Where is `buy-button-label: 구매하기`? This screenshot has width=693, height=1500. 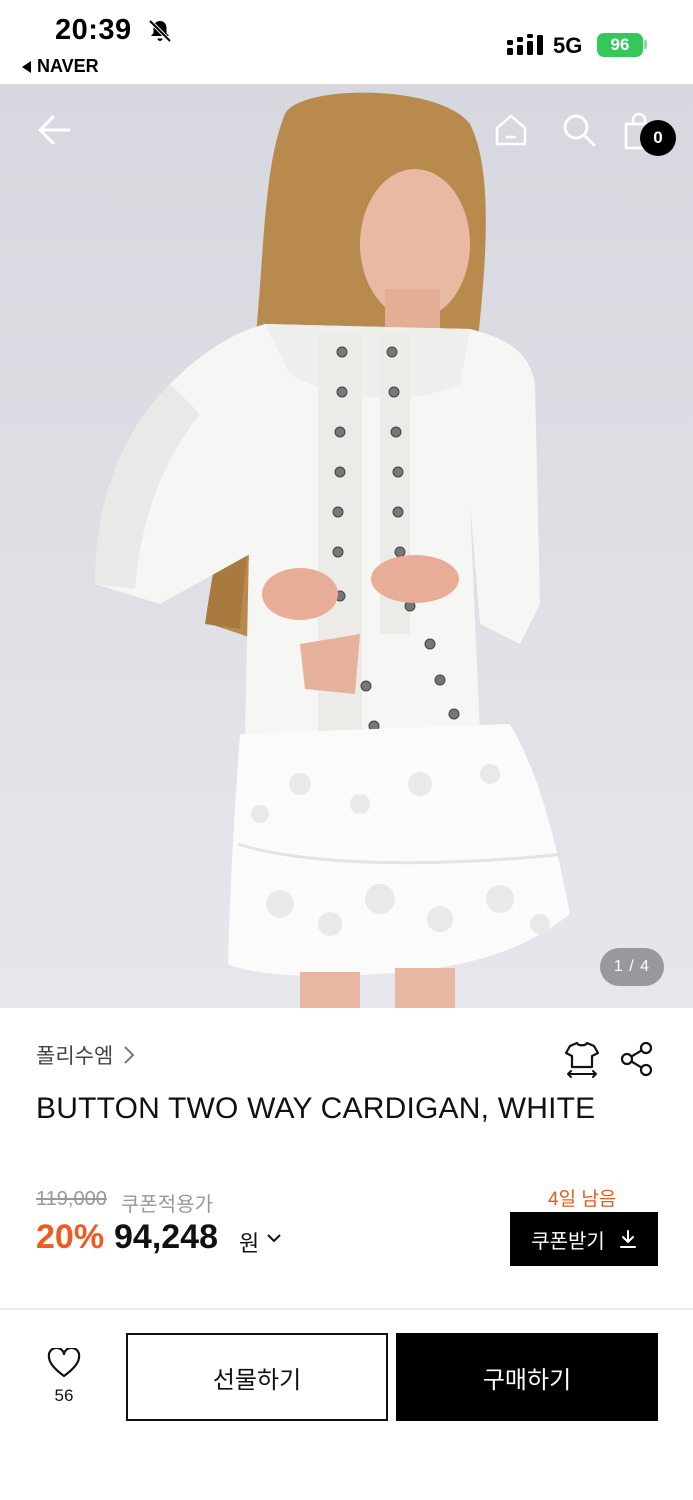
buy-button-label: 구매하기 is located at coordinates (527, 1380).